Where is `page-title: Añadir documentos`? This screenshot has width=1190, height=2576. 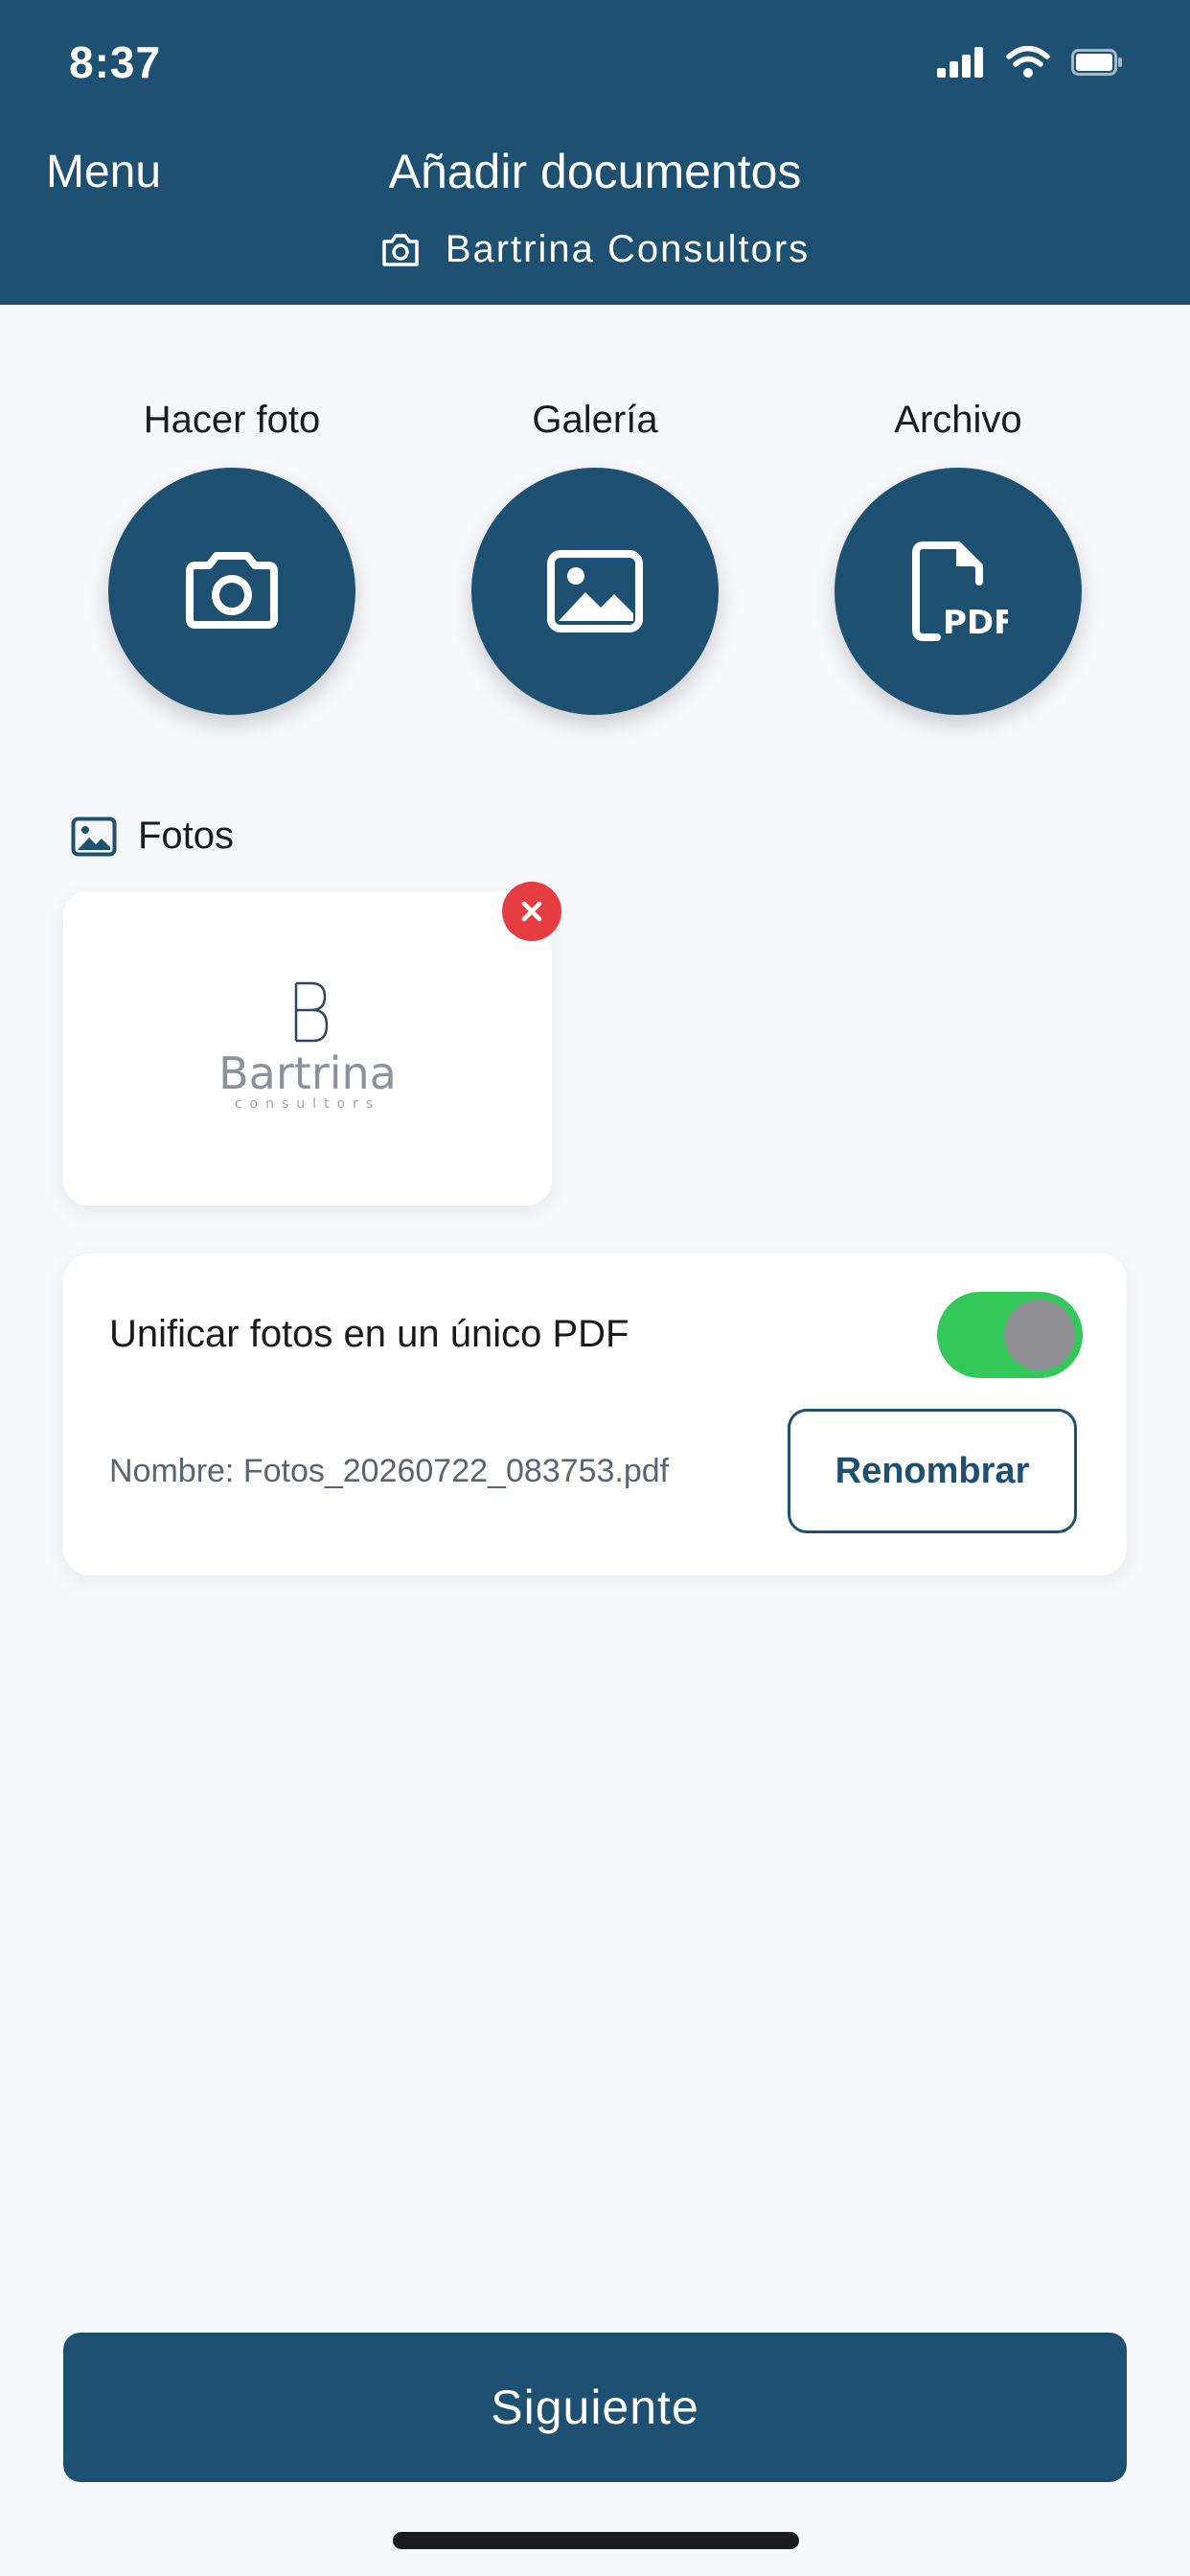 page-title: Añadir documentos is located at coordinates (595, 171).